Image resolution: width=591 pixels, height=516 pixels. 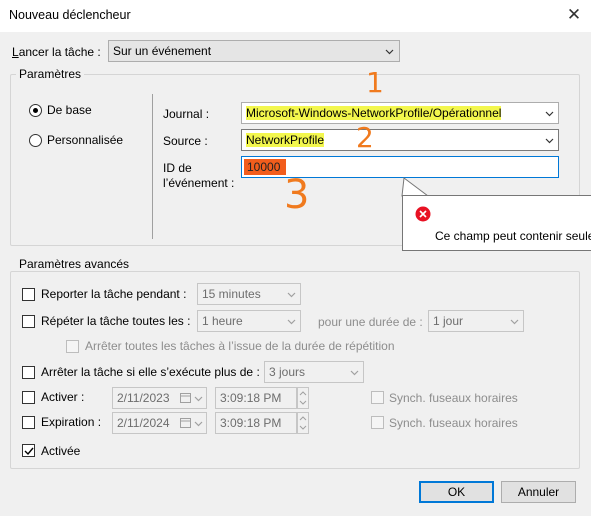 What do you see at coordinates (50, 74) in the screenshot?
I see `params-group-title: Paramètres` at bounding box center [50, 74].